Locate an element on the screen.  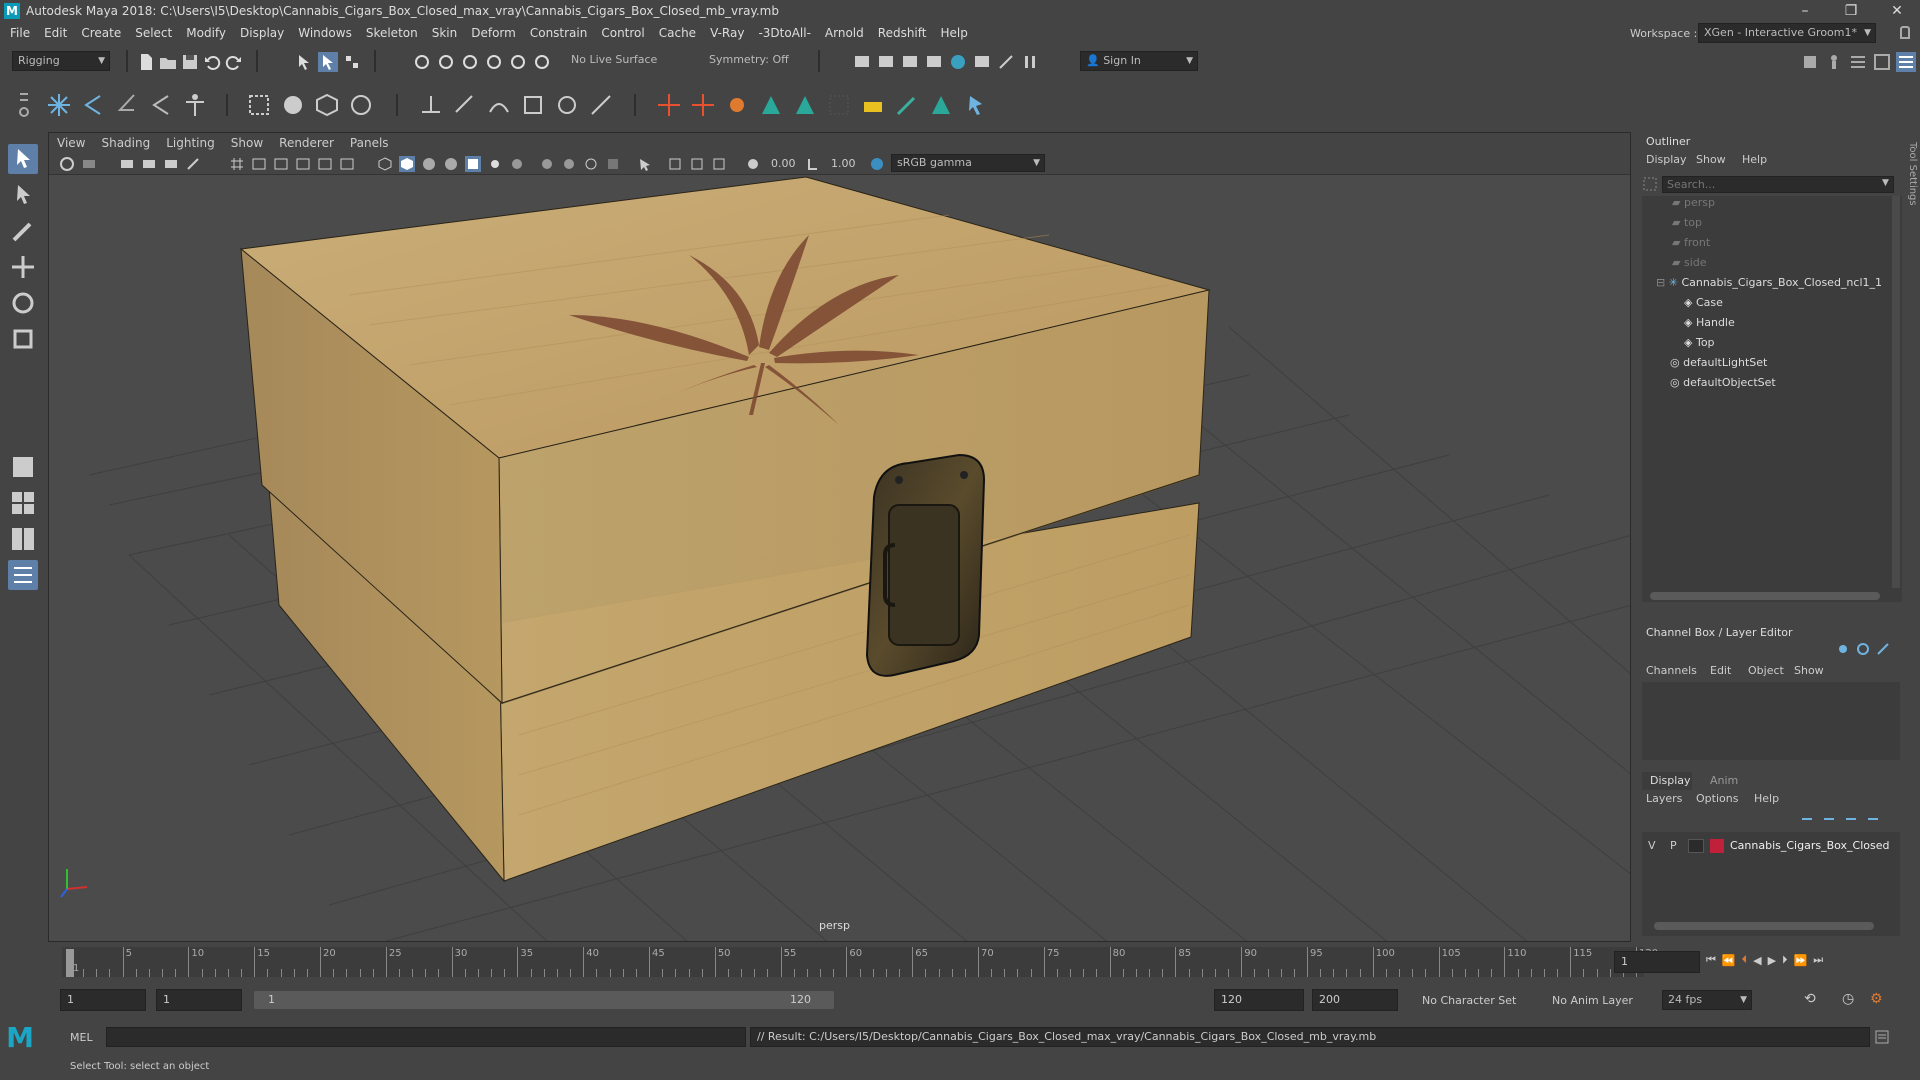
script-editor-icon is located at coordinates (1882, 1037).